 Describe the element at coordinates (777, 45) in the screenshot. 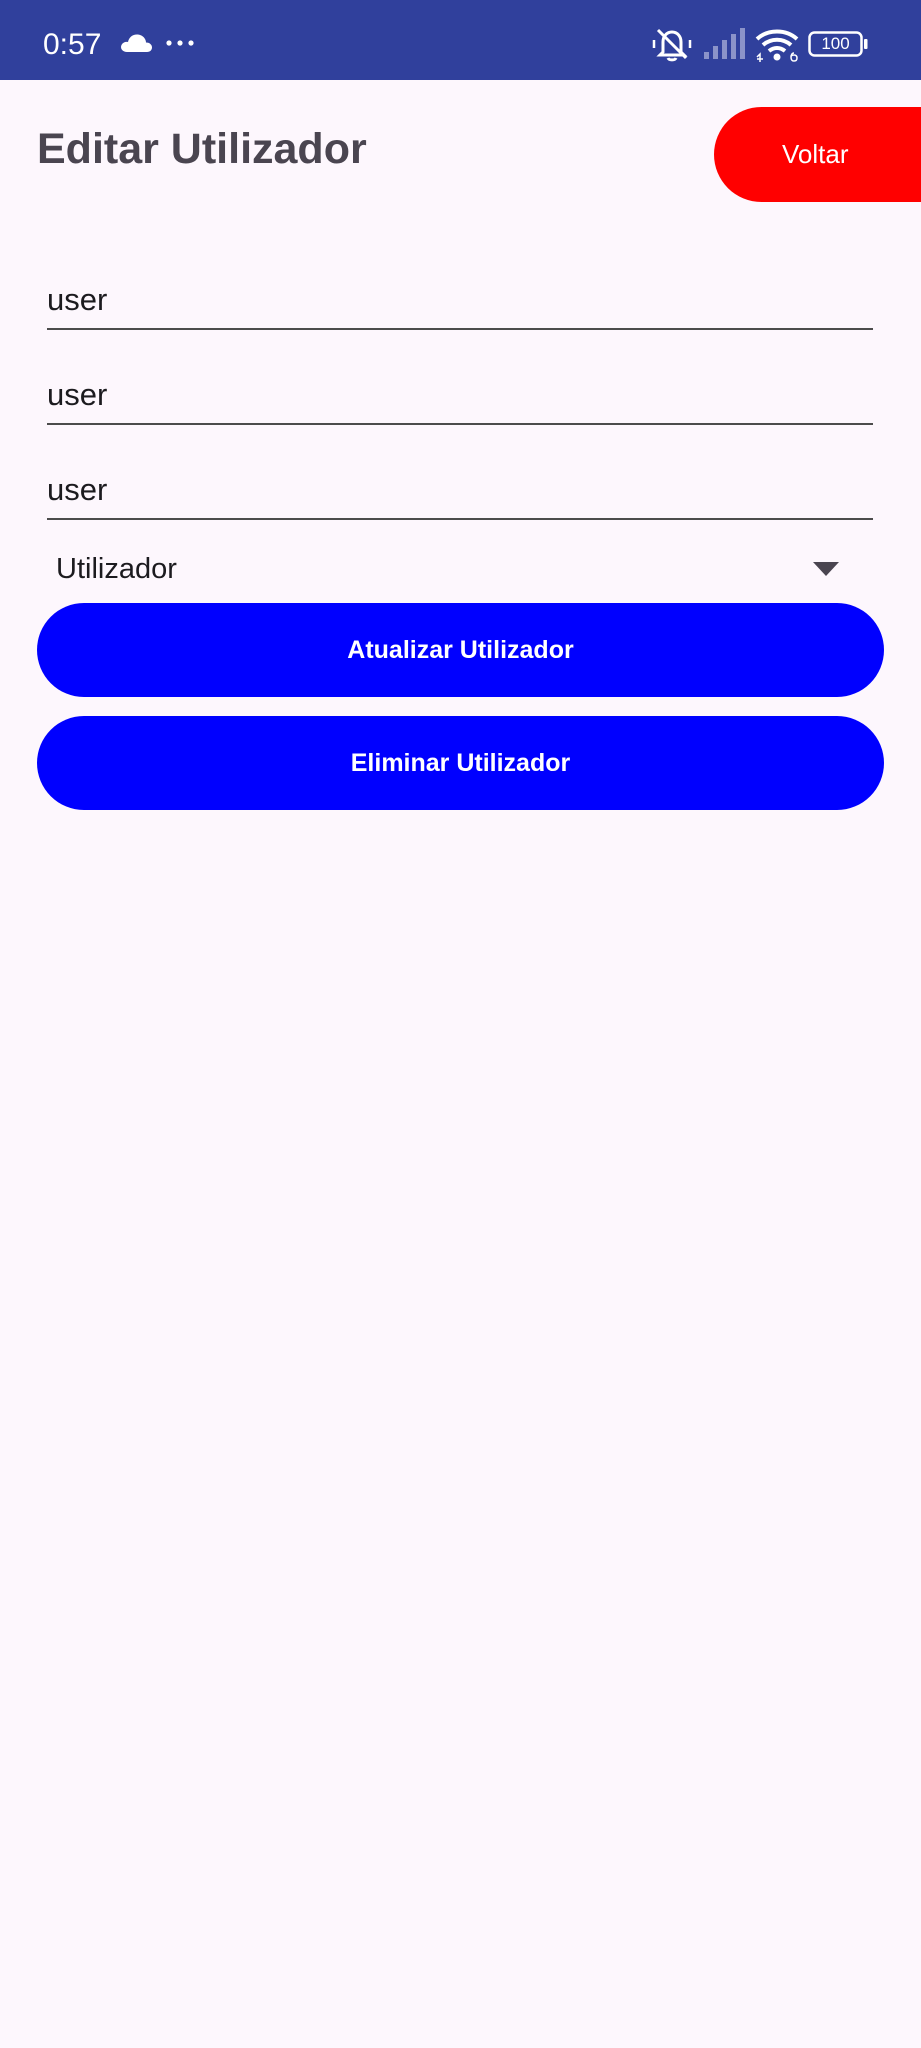

I see `wifi-icon` at that location.